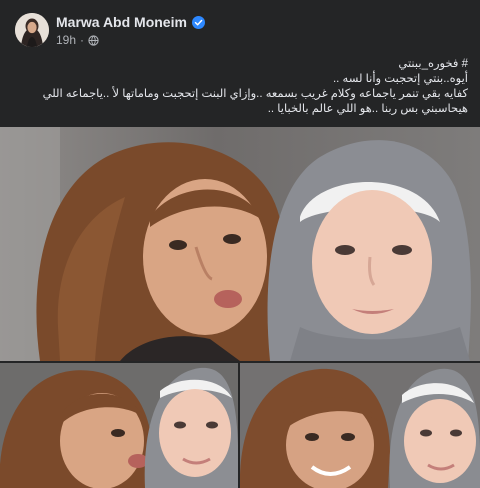  I want to click on post-header: Marwa Abd Moneim 19h ·, so click(240, 26).